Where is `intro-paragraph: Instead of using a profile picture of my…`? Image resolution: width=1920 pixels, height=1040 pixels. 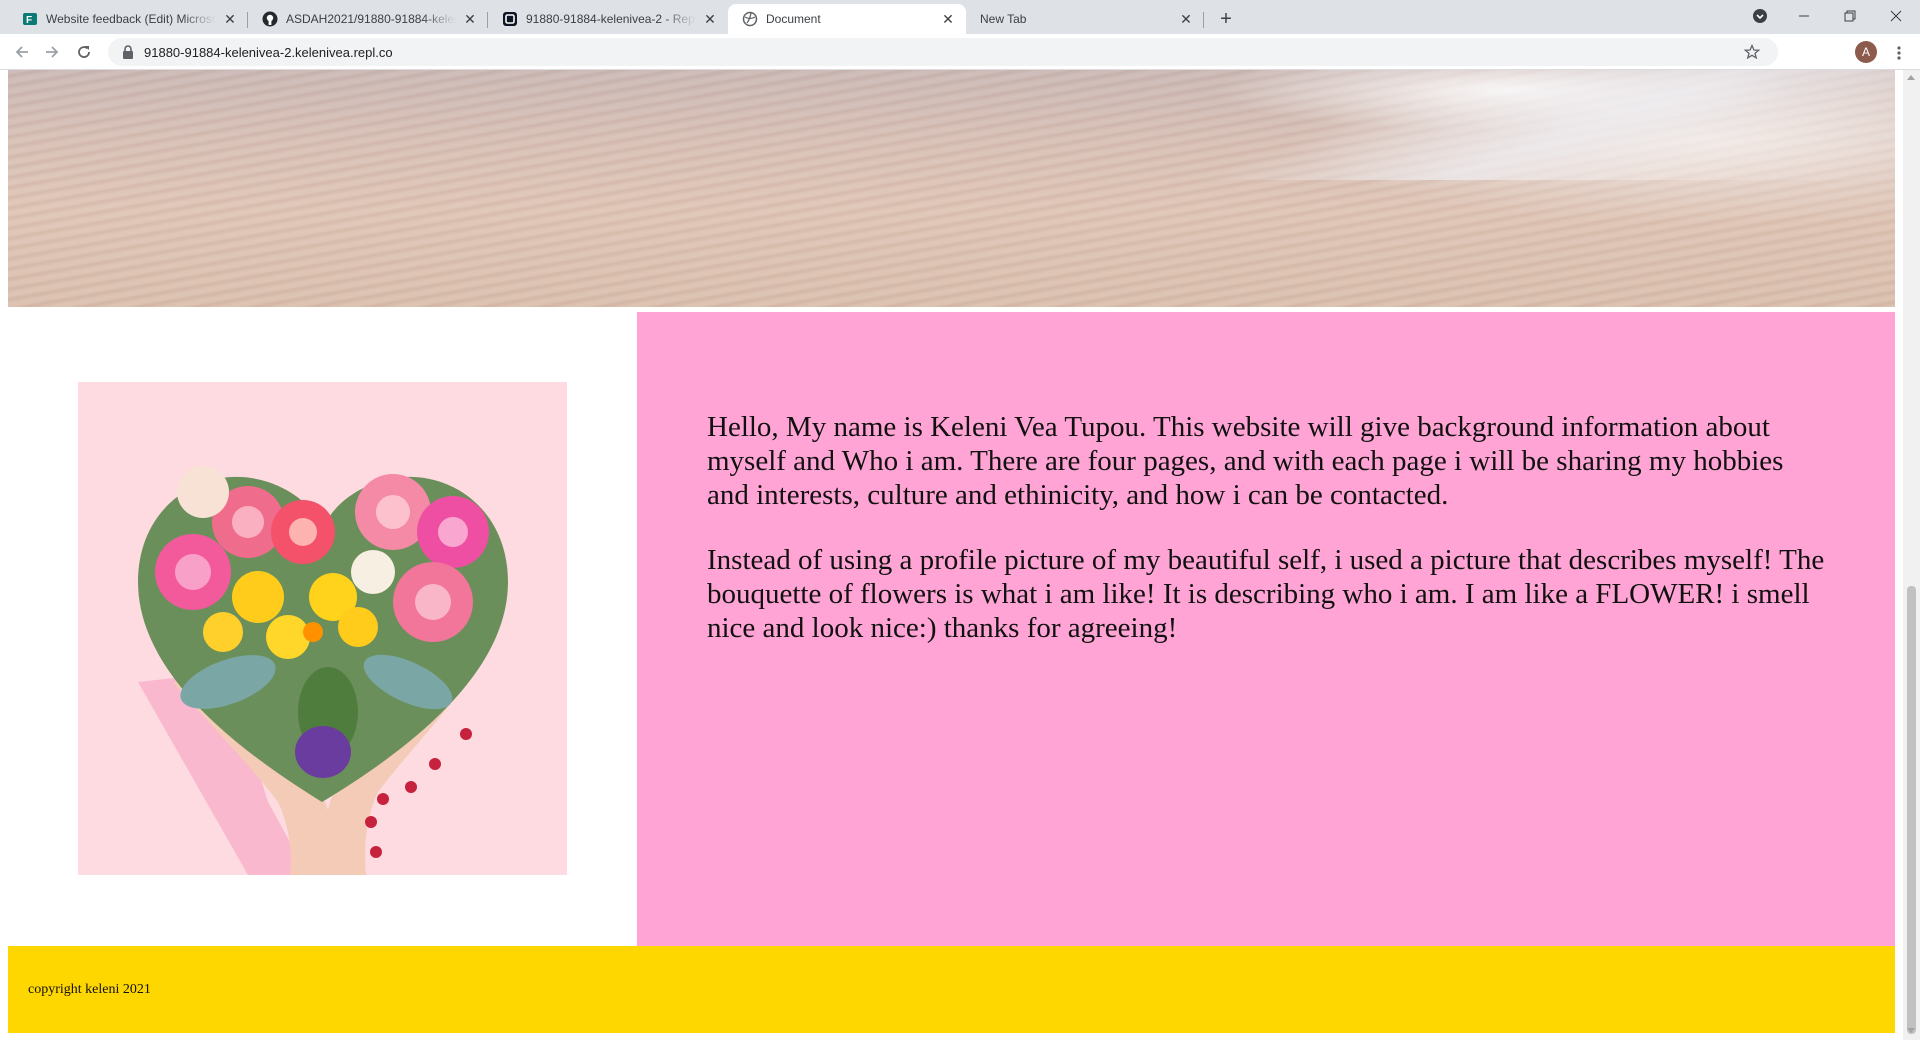
intro-paragraph: Instead of using a profile picture of my… is located at coordinates (1266, 594).